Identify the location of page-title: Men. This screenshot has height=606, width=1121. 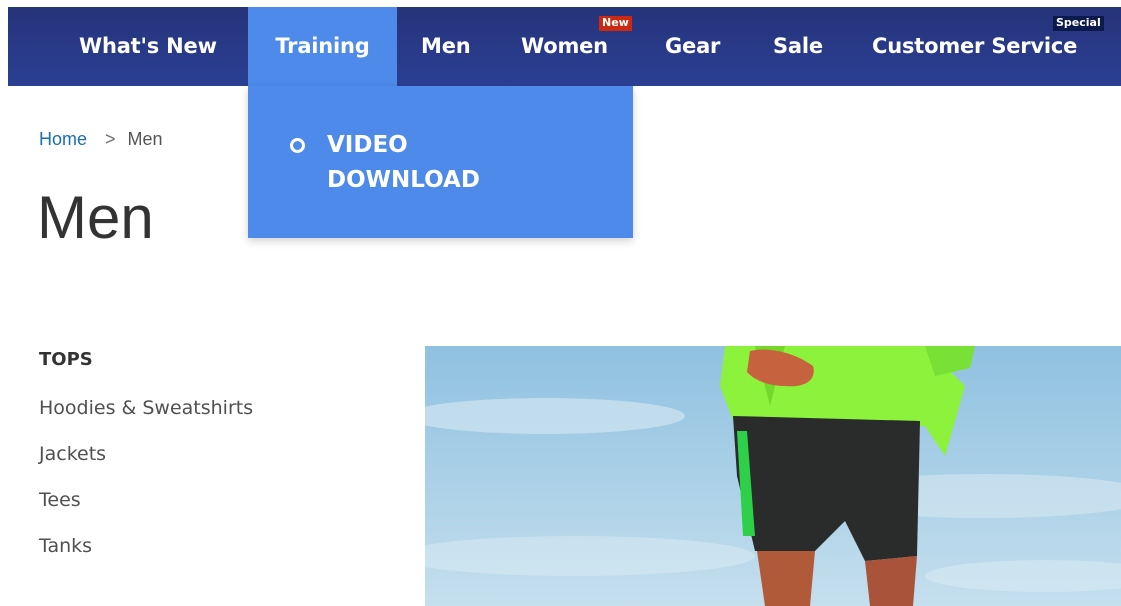
(95, 217).